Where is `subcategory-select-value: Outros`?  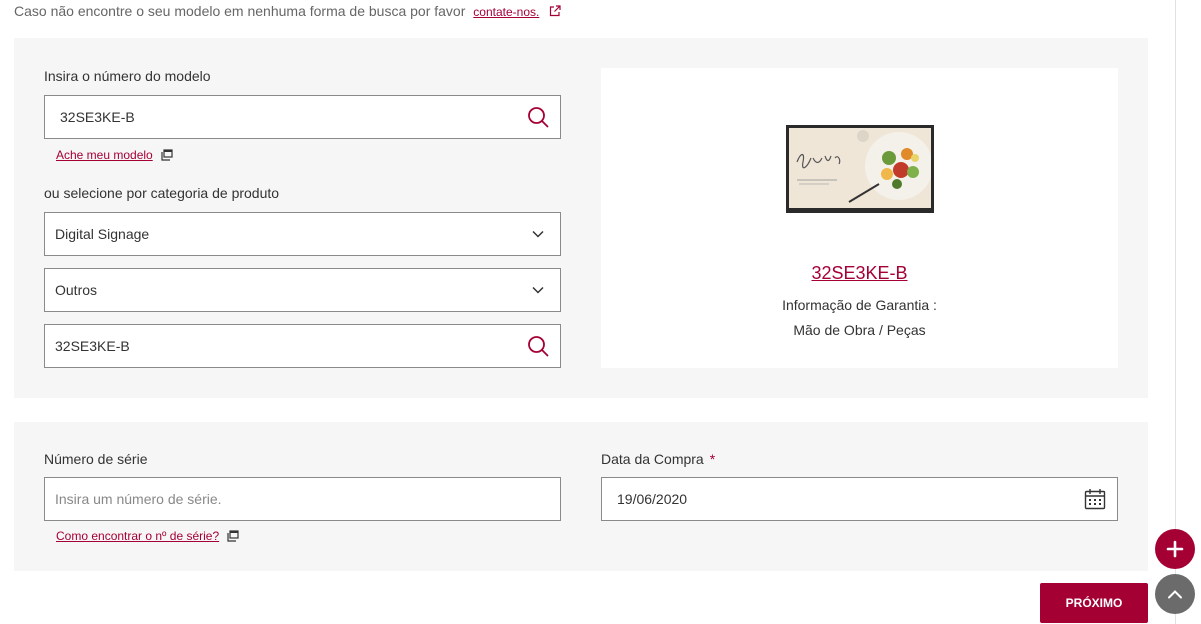 subcategory-select-value: Outros is located at coordinates (76, 290).